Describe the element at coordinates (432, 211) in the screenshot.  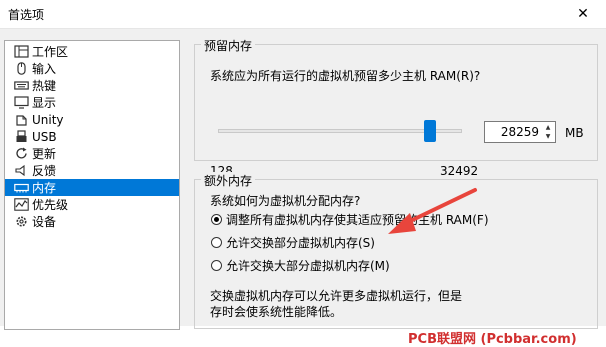
I see `annotation-arrow` at that location.